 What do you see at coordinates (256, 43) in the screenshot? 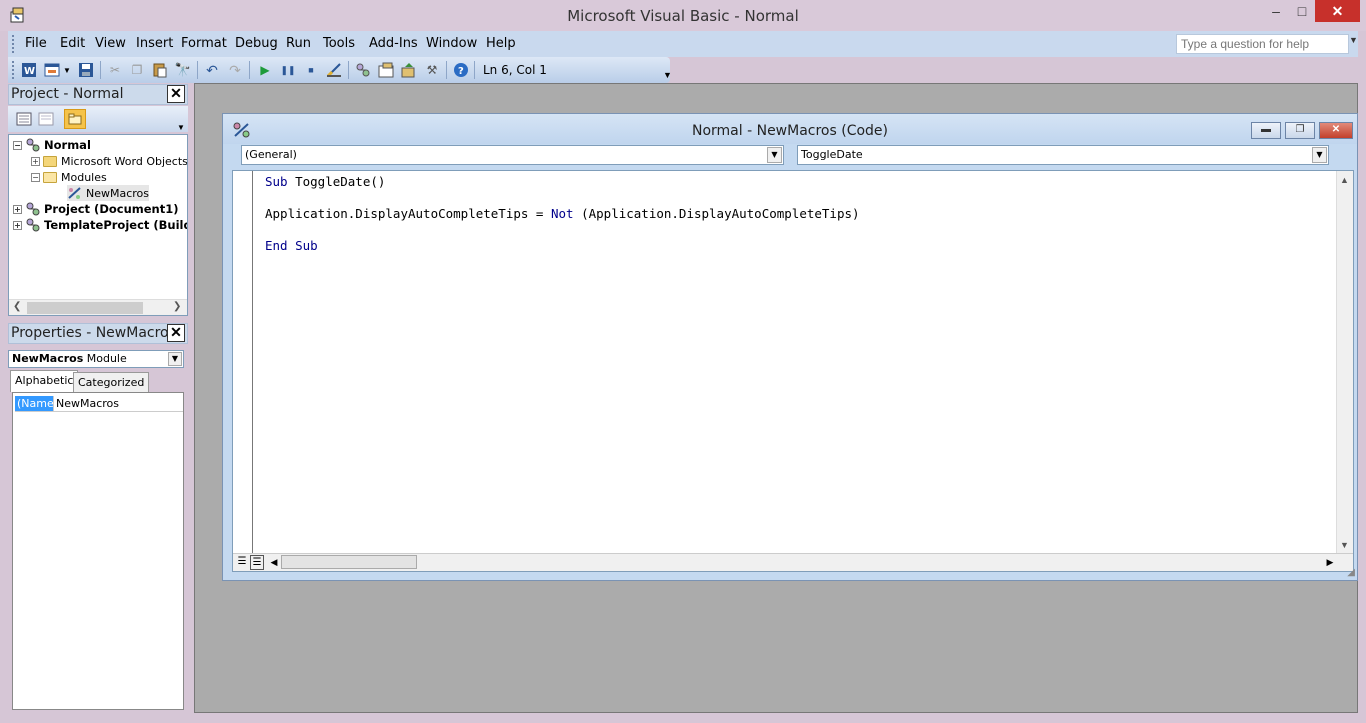
I see `menu-debug: Debug` at bounding box center [256, 43].